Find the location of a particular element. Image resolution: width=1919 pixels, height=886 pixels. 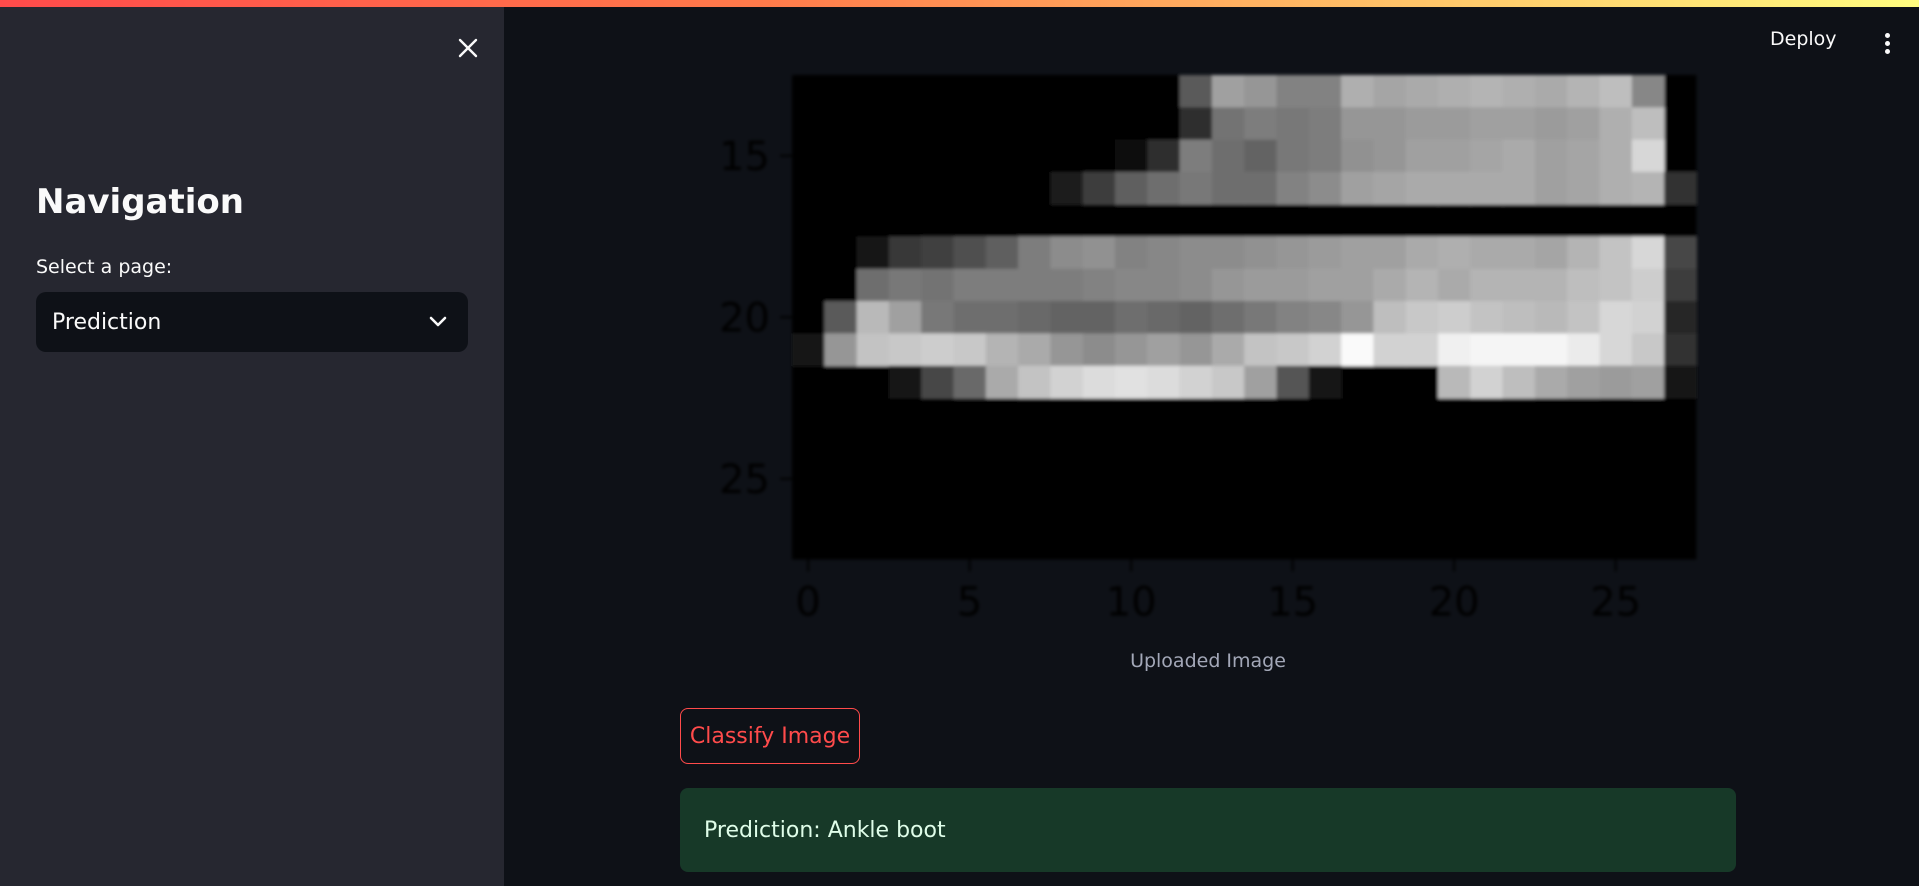

x-tick-label: 10 is located at coordinates (1131, 600).